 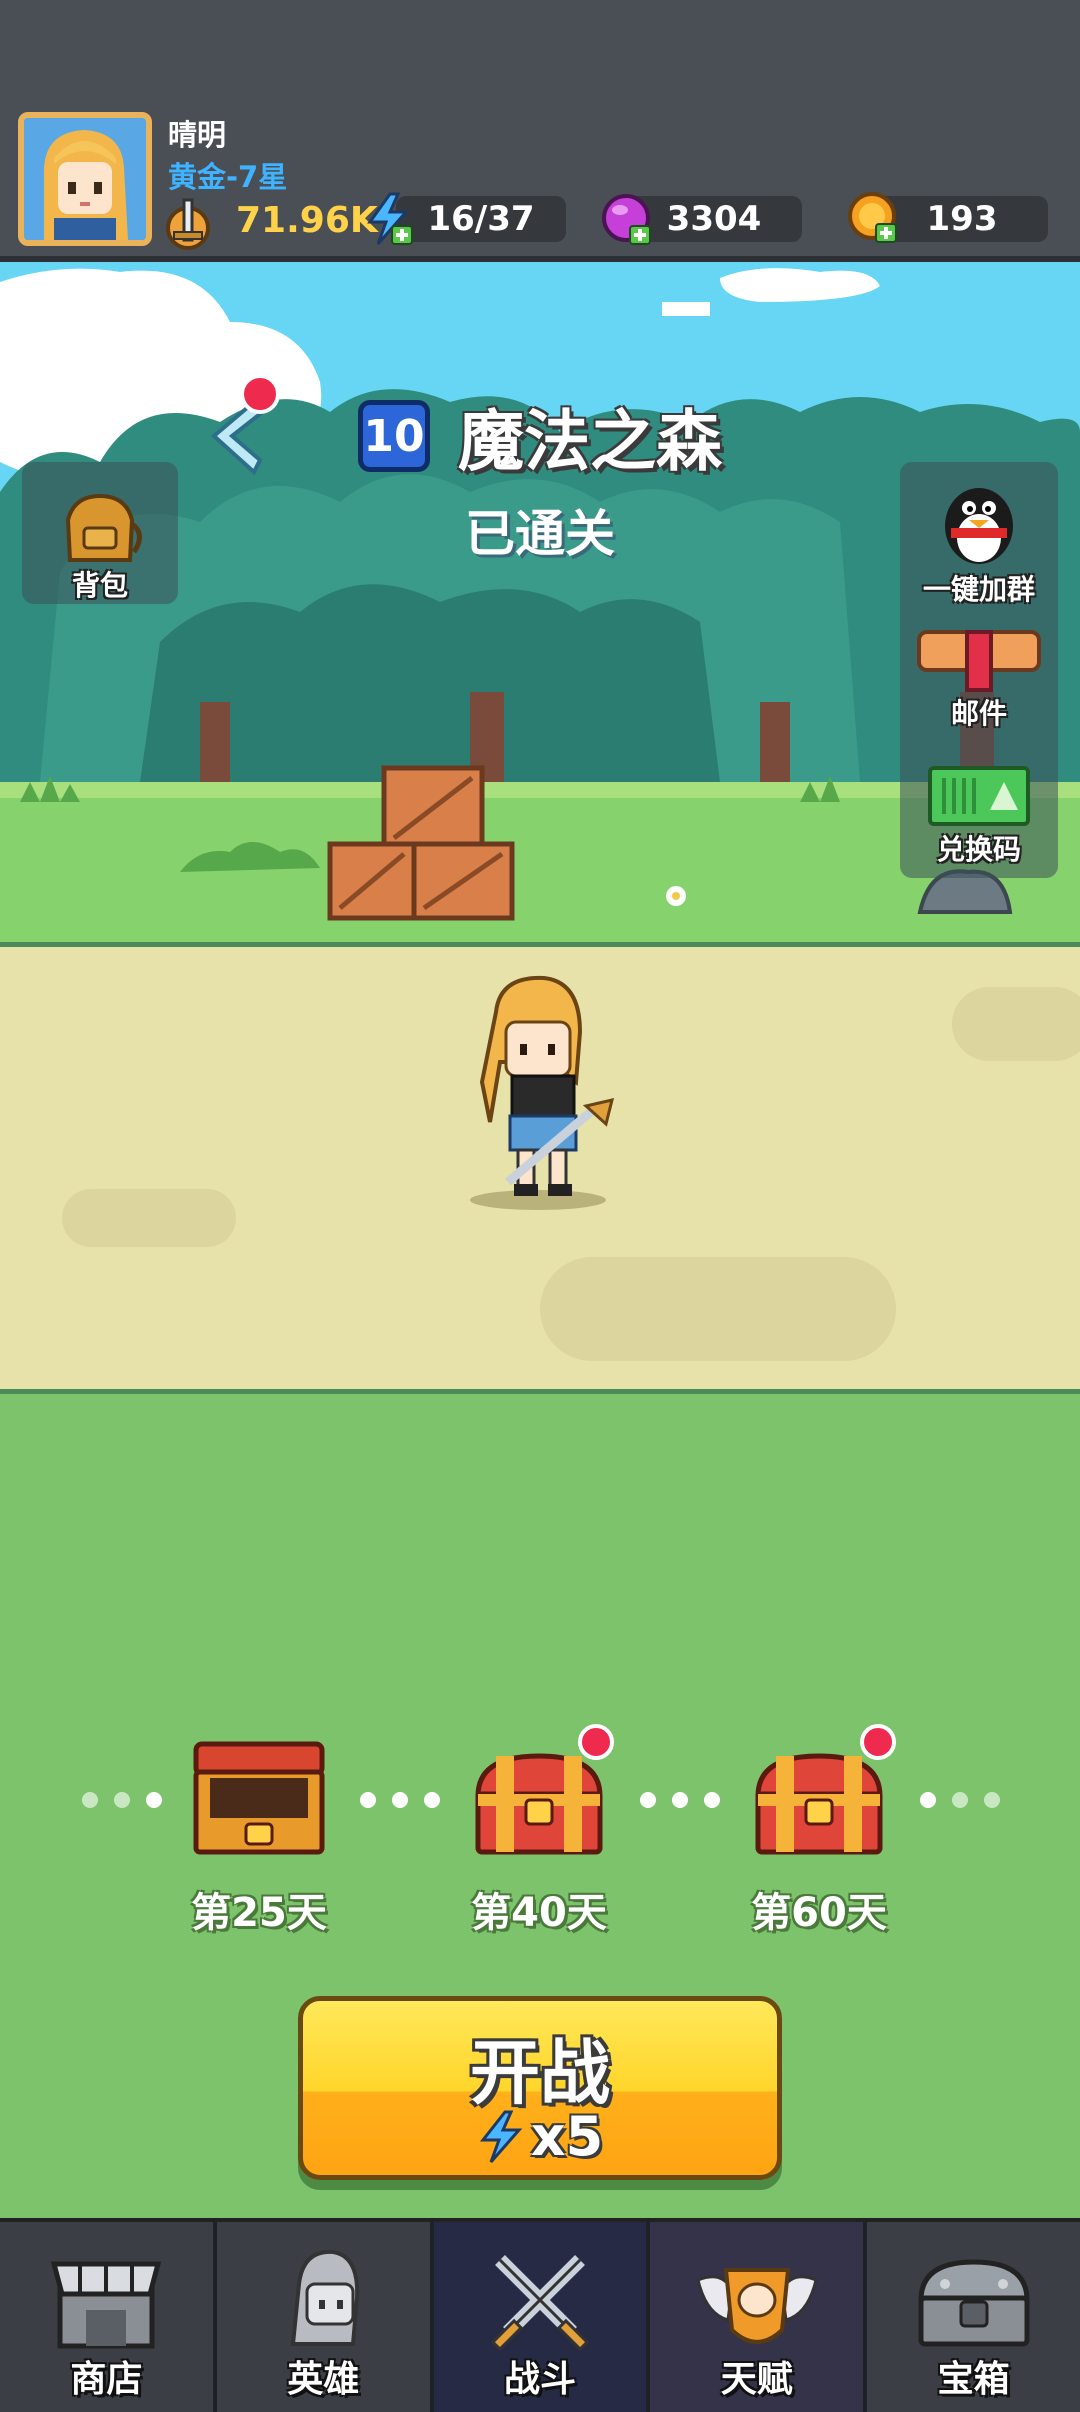 What do you see at coordinates (228, 177) in the screenshot?
I see `player-rank: 黄金-7星` at bounding box center [228, 177].